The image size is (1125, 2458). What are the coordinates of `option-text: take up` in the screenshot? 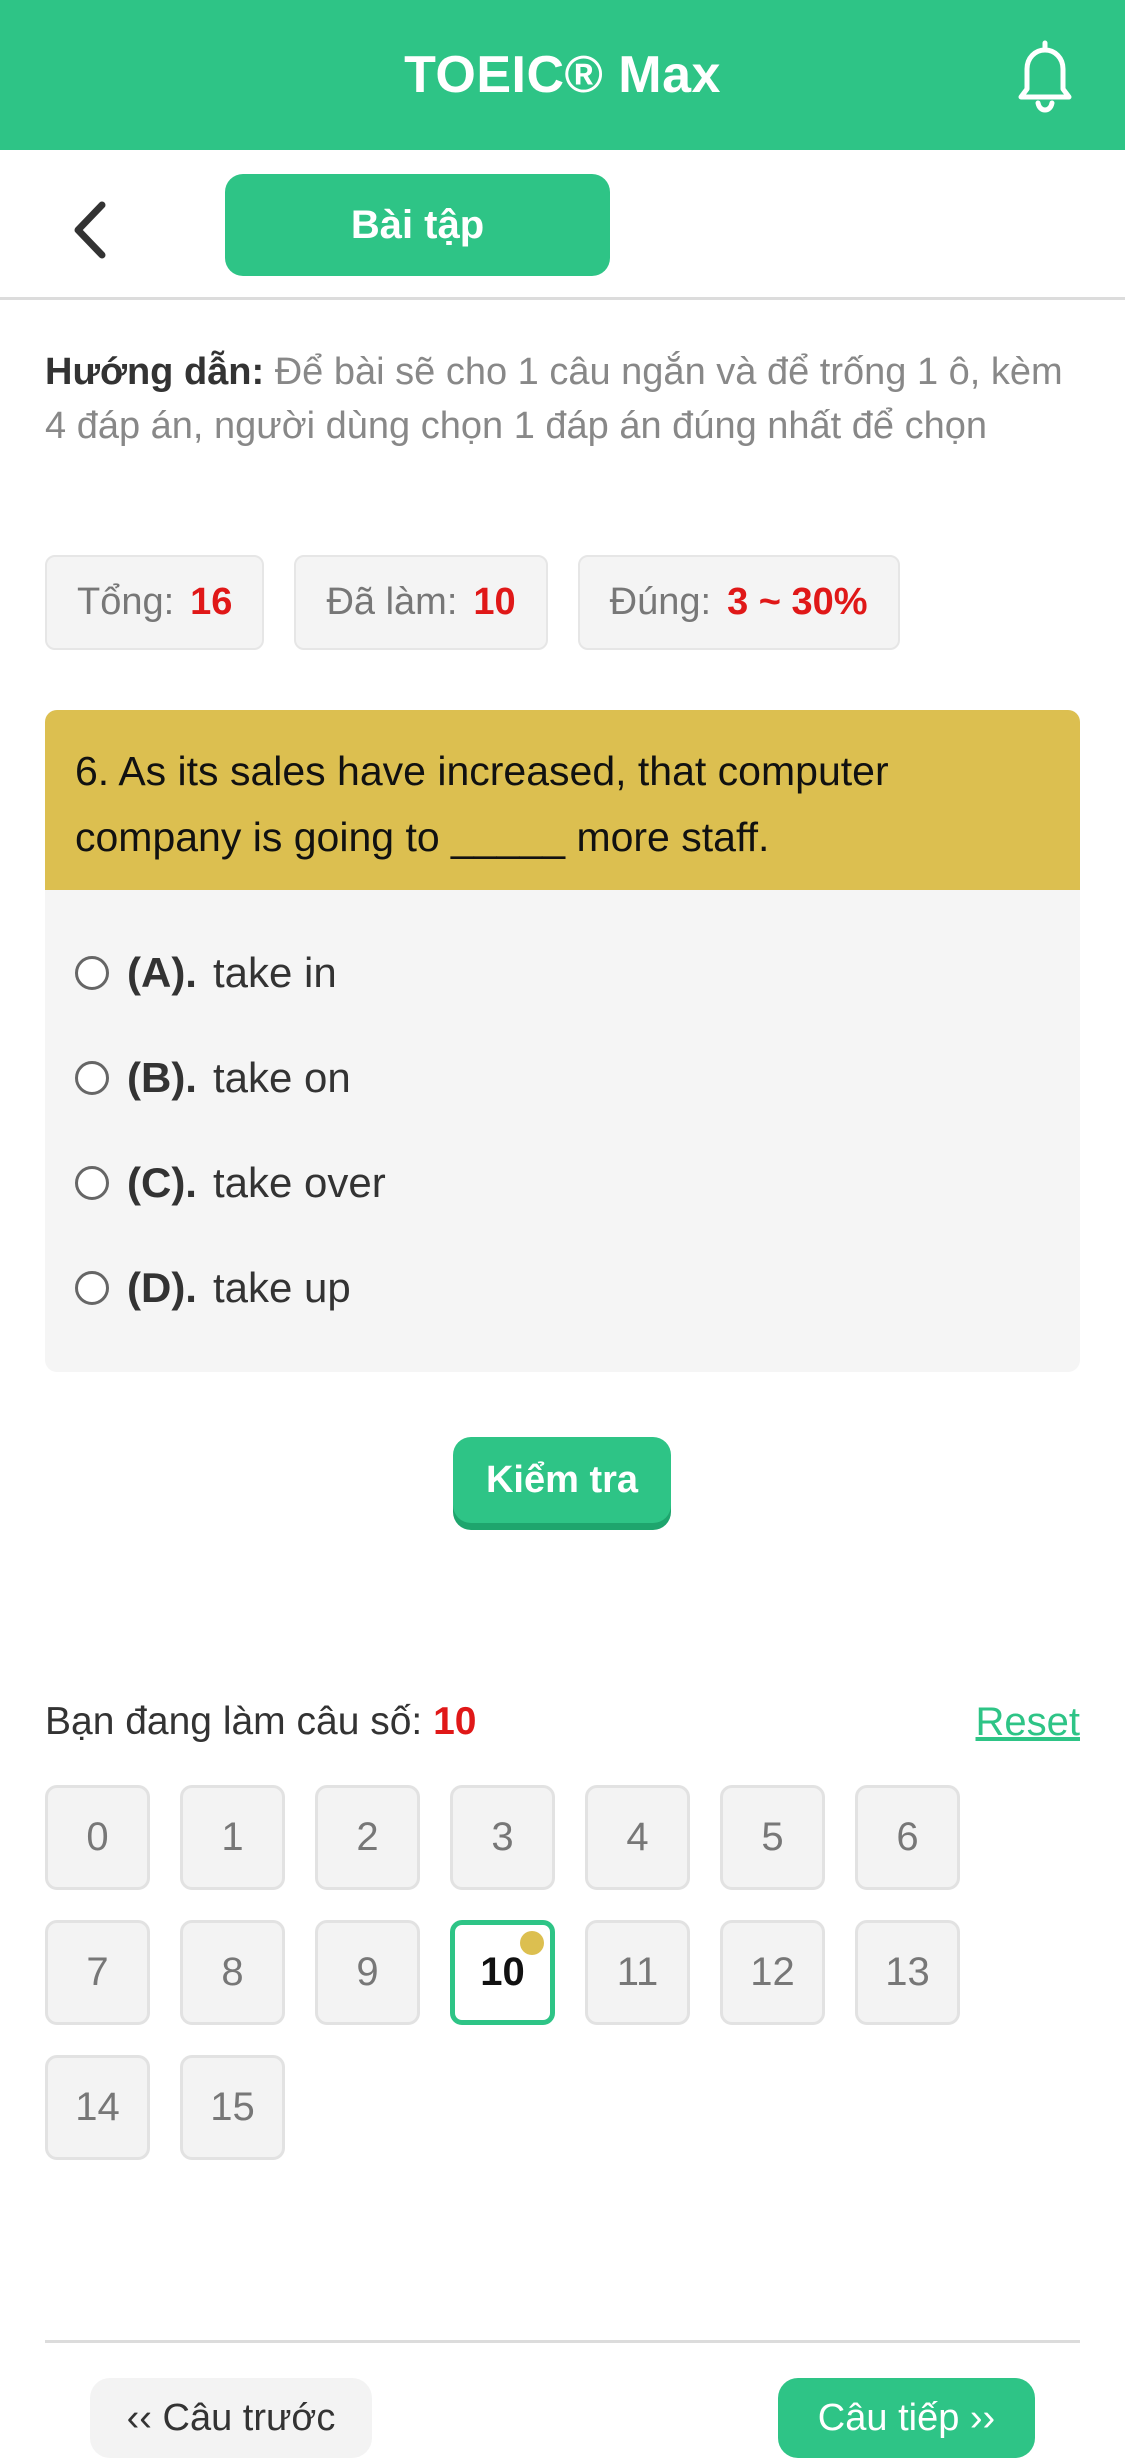 It's located at (281, 1287).